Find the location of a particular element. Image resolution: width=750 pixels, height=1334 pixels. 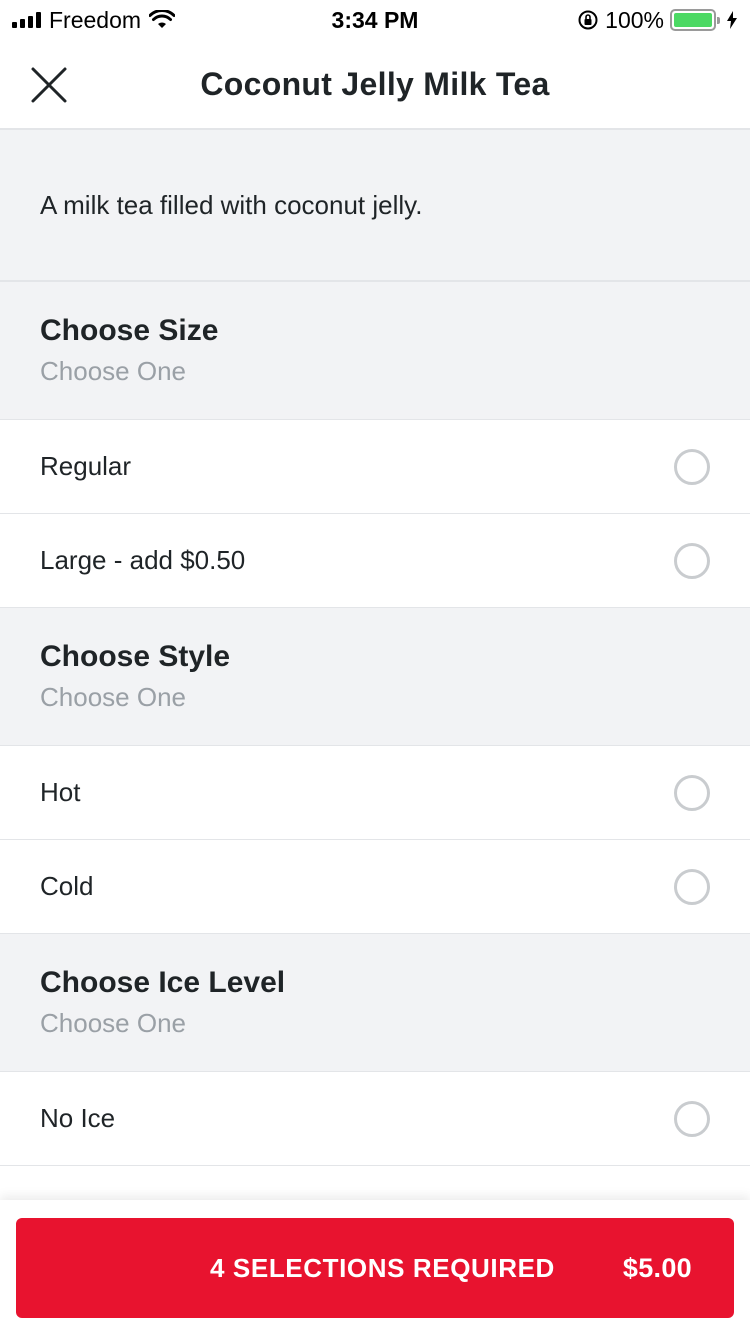

battery-percent: 100% is located at coordinates (634, 19).